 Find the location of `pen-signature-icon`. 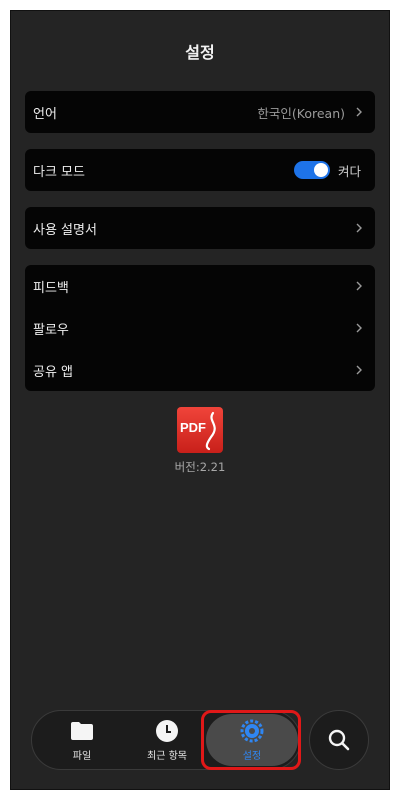

pen-signature-icon is located at coordinates (210, 431).